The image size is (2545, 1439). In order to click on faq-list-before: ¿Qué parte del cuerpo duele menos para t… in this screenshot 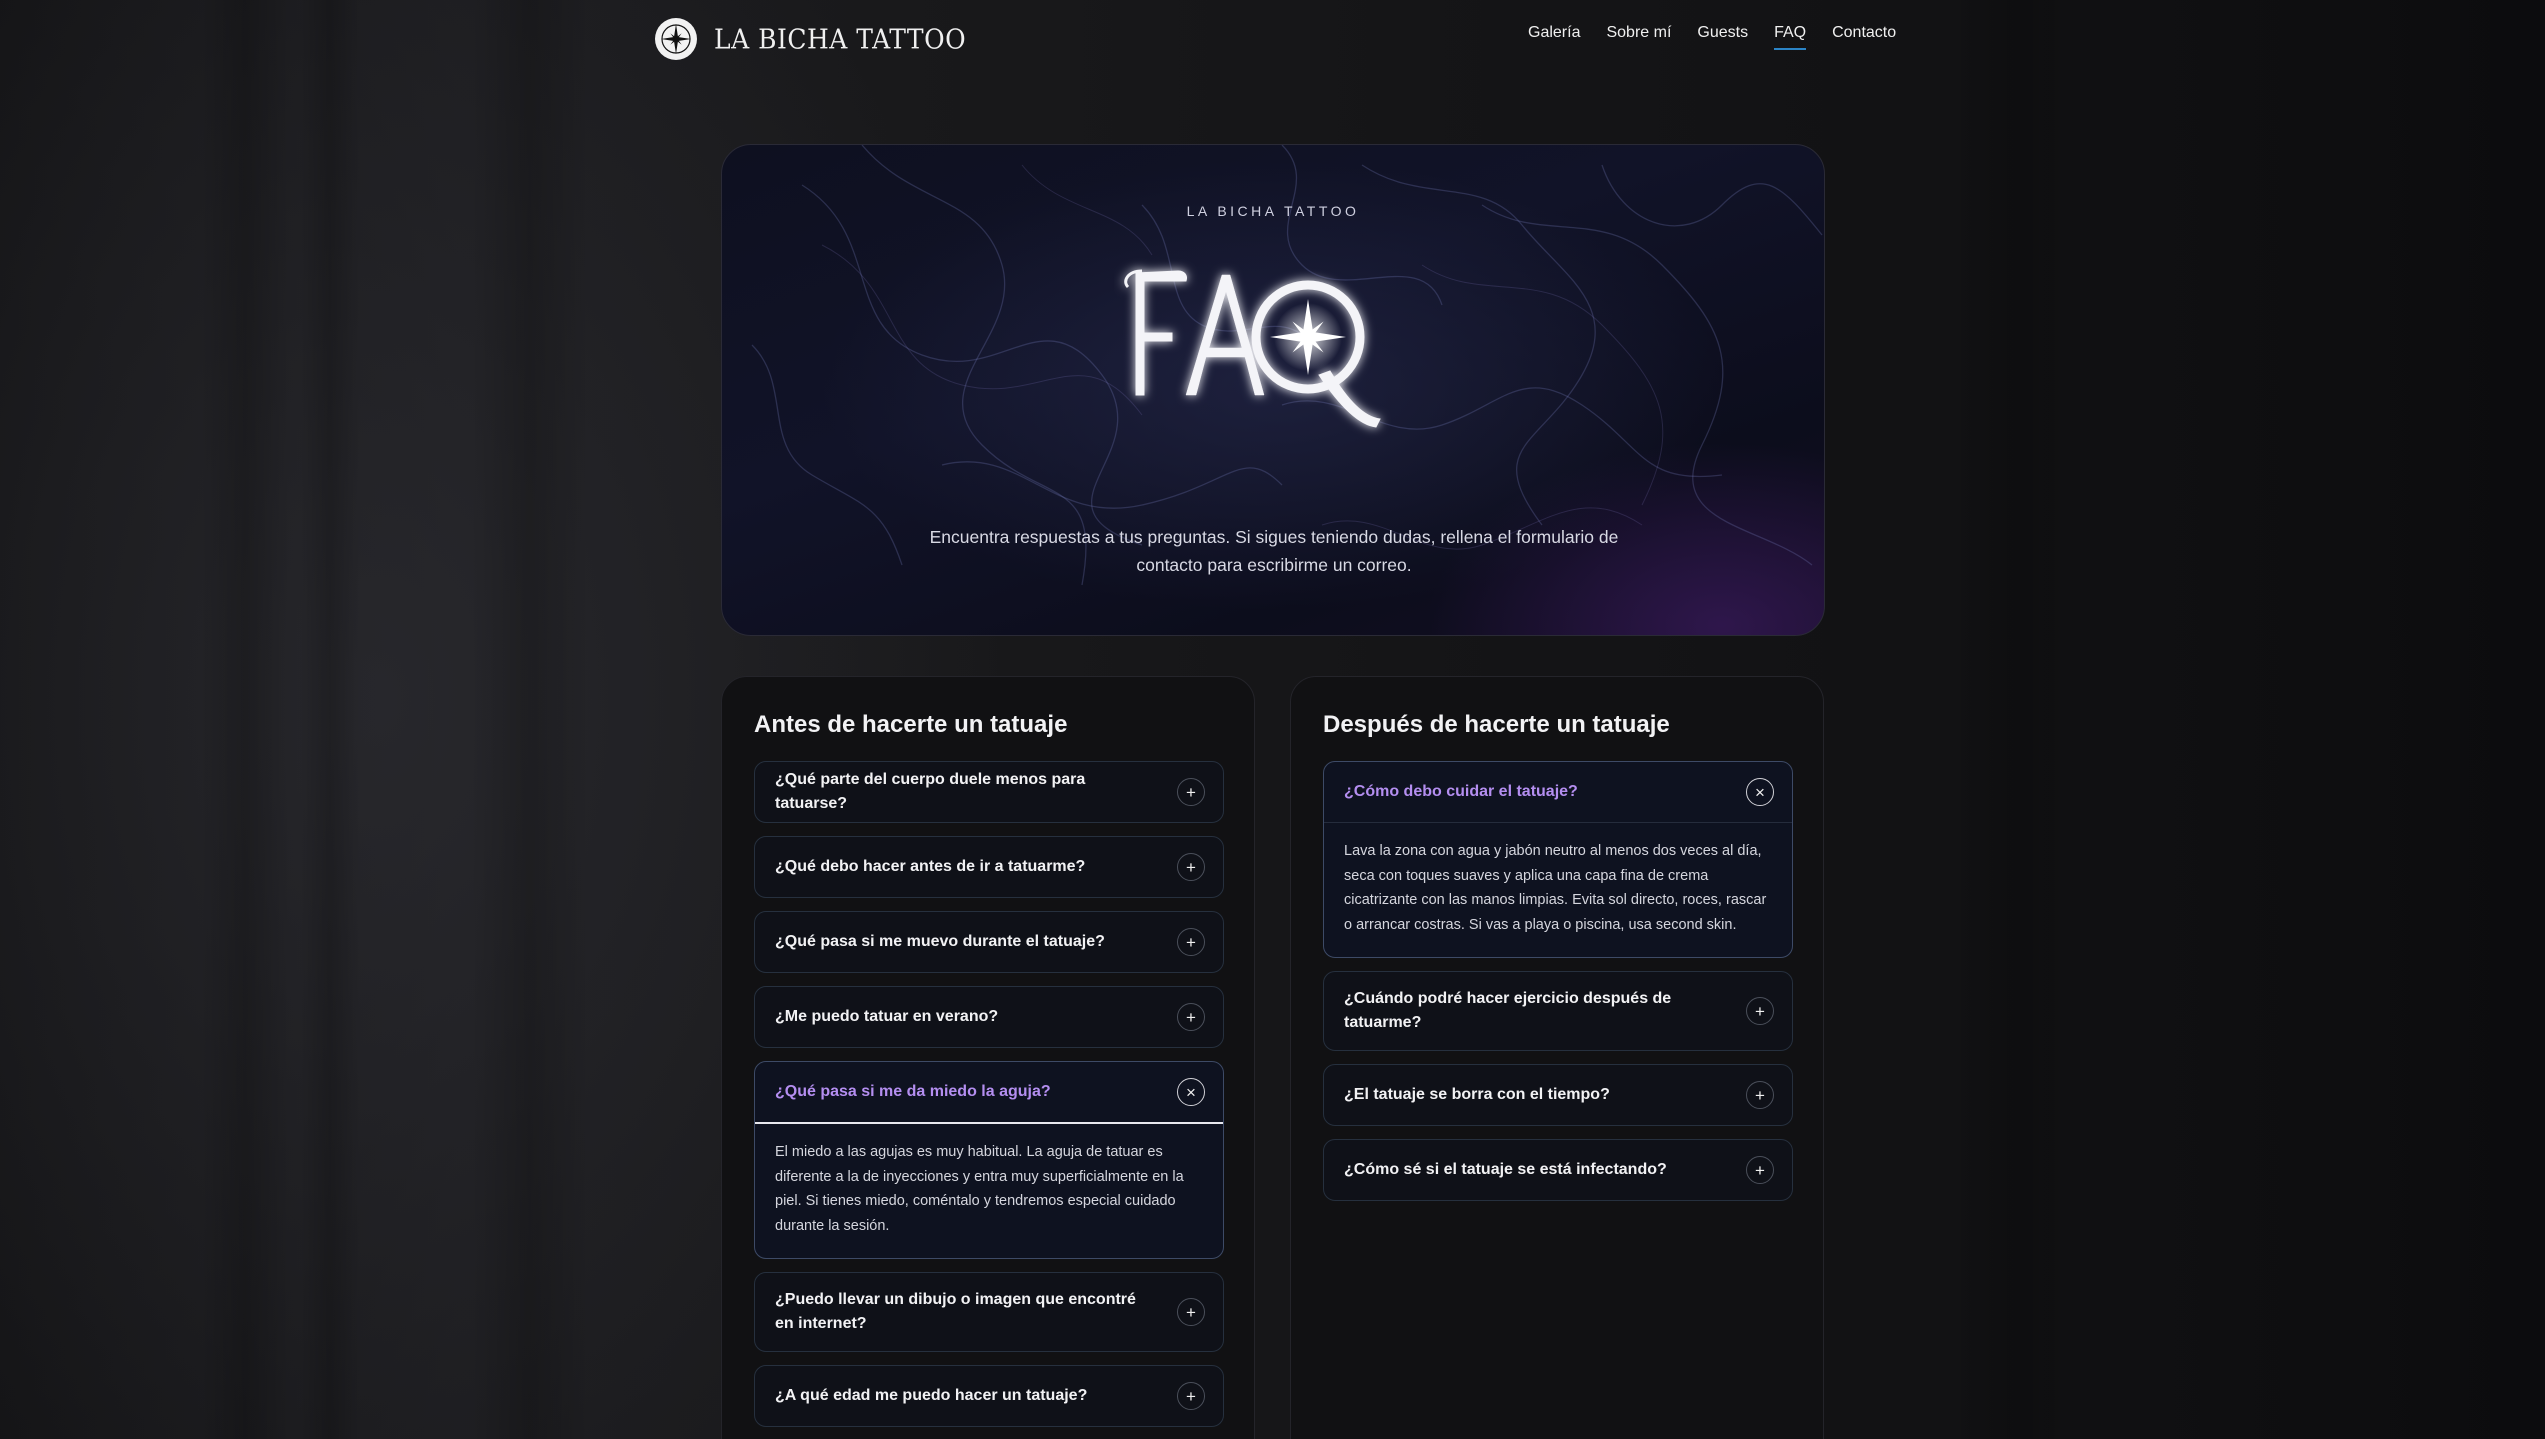, I will do `click(989, 1100)`.